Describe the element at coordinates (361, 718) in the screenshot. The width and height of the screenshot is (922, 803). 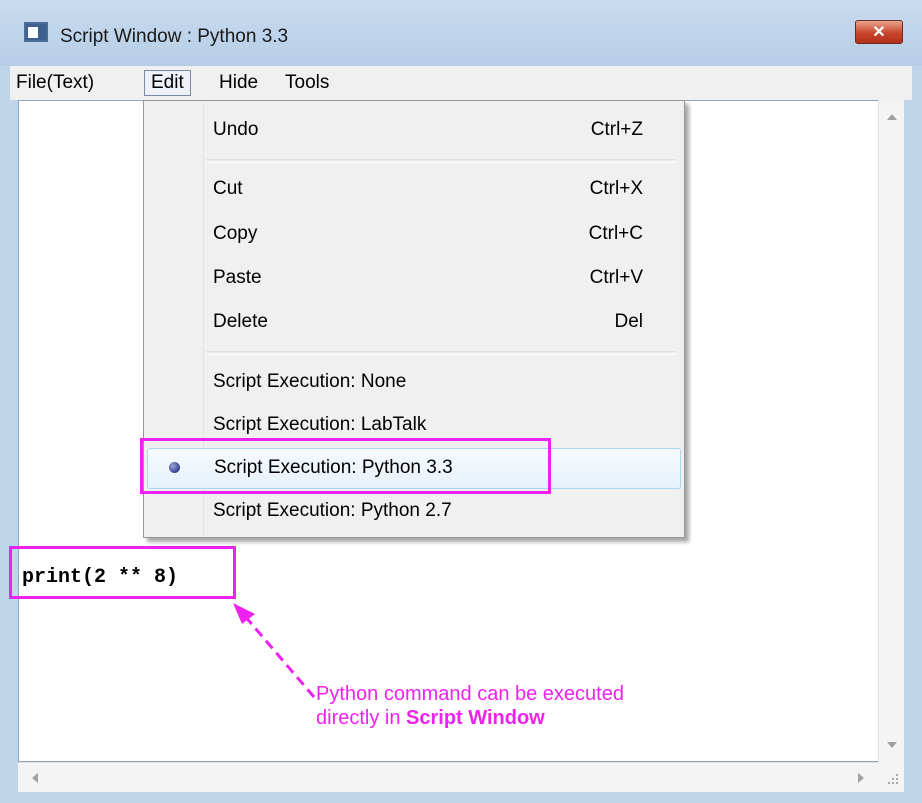
I see `annotation-line-2-prefix: directly in` at that location.